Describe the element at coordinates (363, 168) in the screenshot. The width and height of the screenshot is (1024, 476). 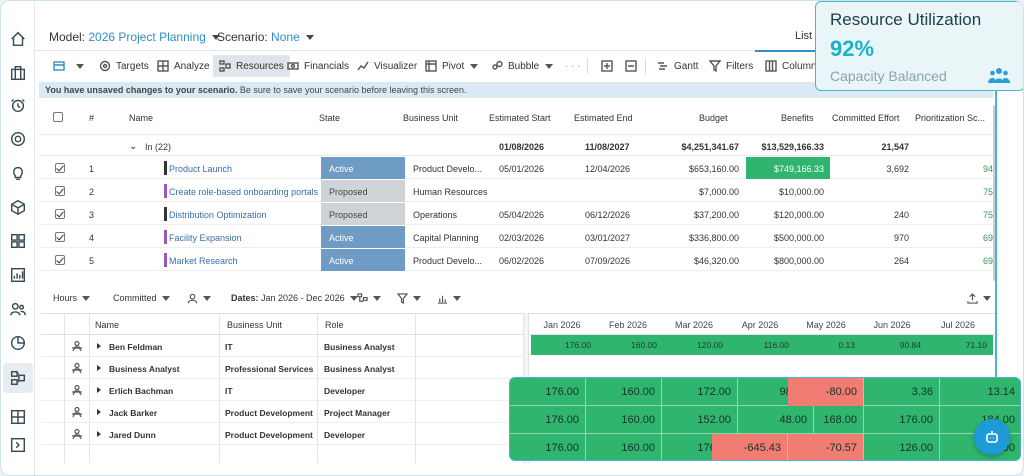
I see `row-state: Active` at that location.